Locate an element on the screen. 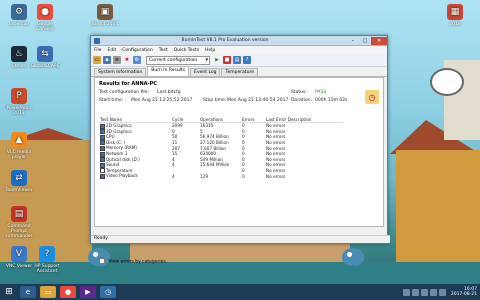  delete-icon: ✖ is located at coordinates (127, 60).